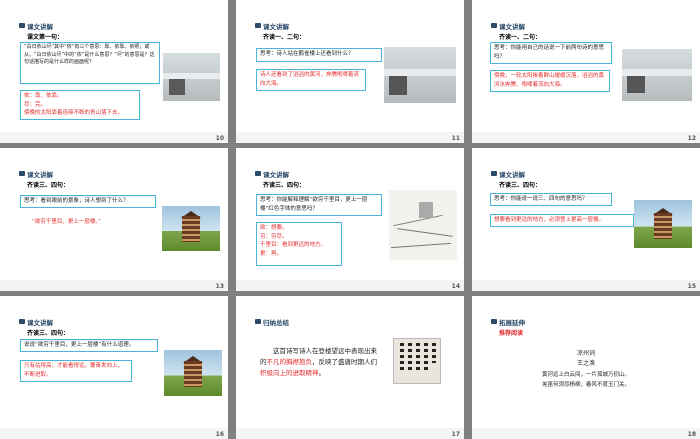 The width and height of the screenshot is (700, 439). What do you see at coordinates (271, 253) in the screenshot?
I see `answer-line: 更：再。` at bounding box center [271, 253].